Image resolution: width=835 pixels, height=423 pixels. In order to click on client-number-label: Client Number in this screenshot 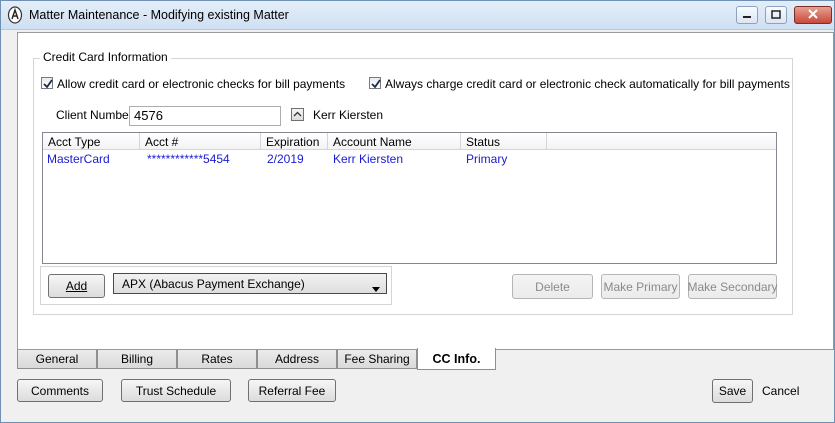, I will do `click(94, 115)`.